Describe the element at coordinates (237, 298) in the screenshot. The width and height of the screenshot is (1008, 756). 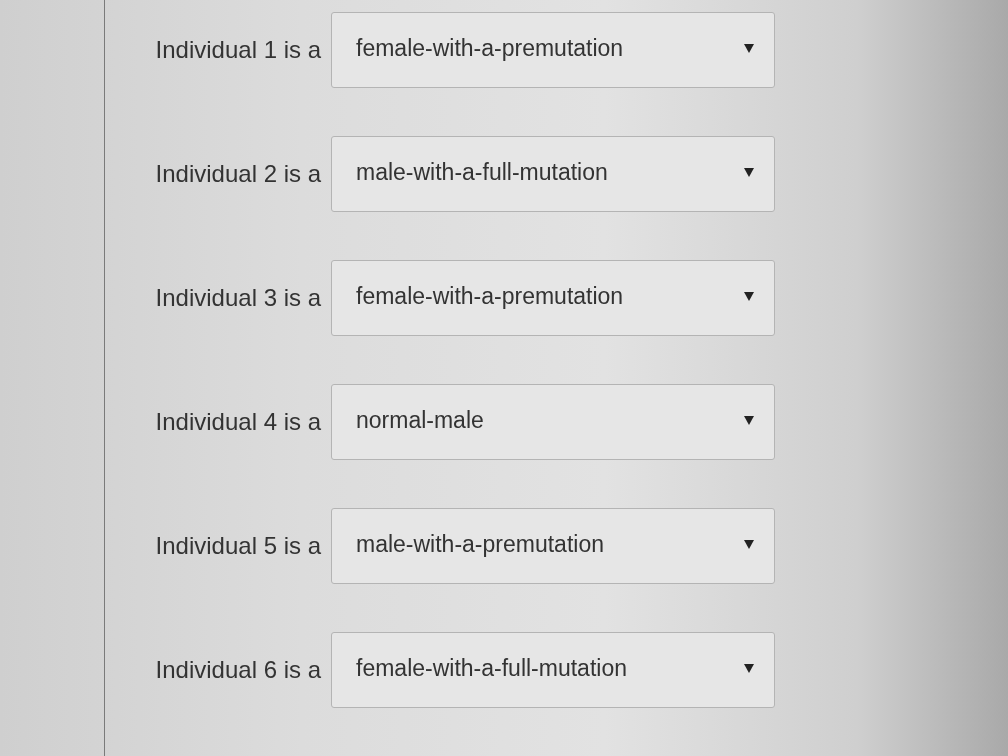
I see `row-label: Individual 3 is a` at that location.